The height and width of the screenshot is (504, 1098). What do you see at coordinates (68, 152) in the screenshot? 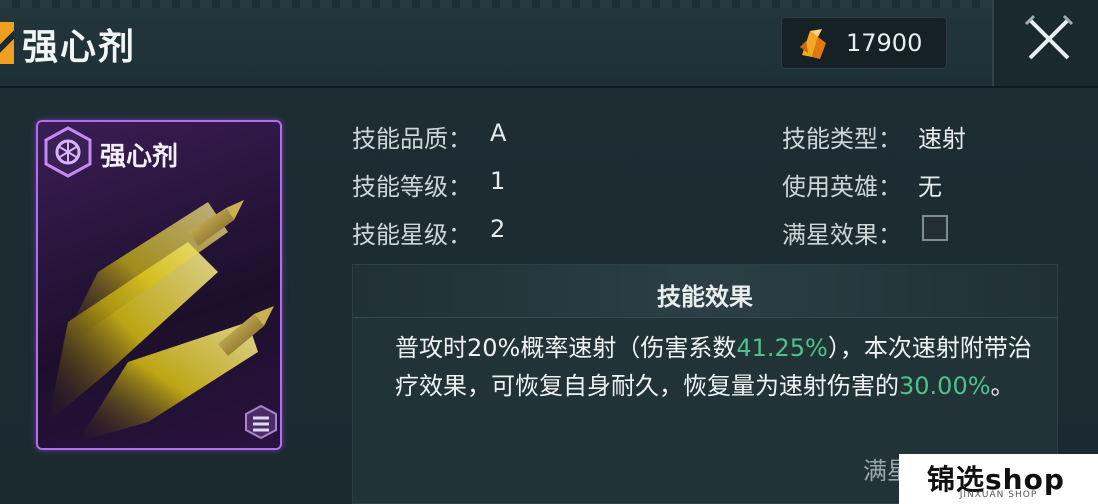
I see `skill-type-hex-icon` at bounding box center [68, 152].